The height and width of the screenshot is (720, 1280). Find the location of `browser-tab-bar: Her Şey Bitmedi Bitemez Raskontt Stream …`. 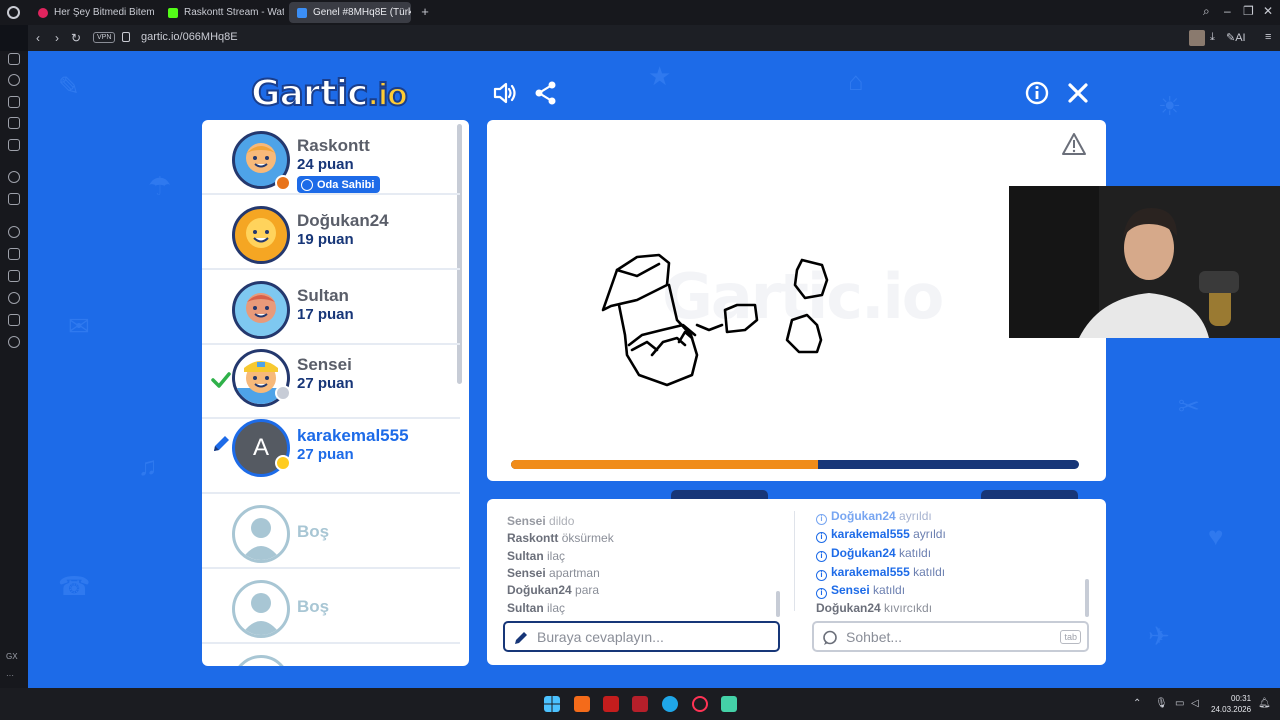

browser-tab-bar: Her Şey Bitmedi Bitemez Raskontt Stream … is located at coordinates (640, 12).